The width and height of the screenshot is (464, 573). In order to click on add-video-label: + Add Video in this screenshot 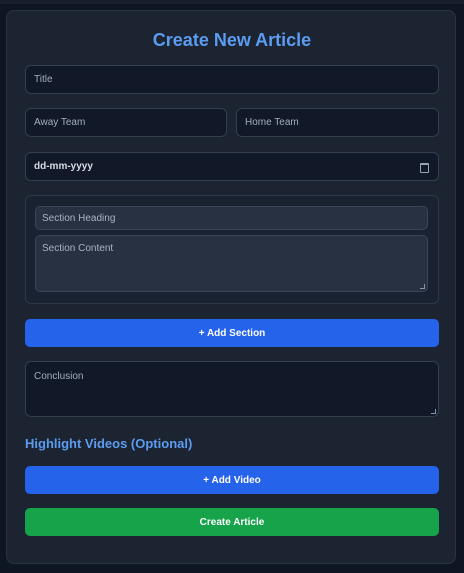, I will do `click(232, 480)`.